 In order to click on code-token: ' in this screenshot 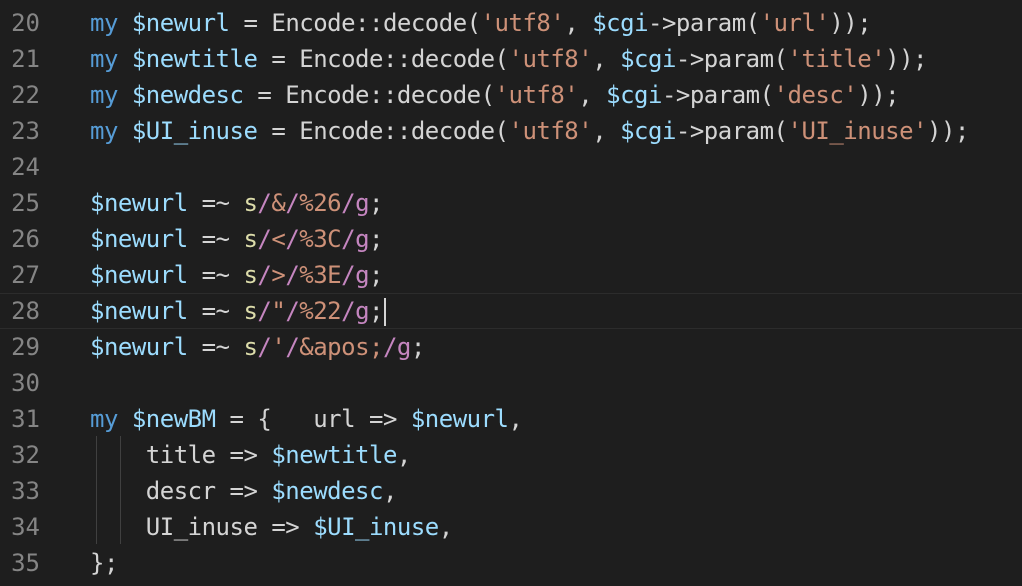, I will do `click(278, 347)`.